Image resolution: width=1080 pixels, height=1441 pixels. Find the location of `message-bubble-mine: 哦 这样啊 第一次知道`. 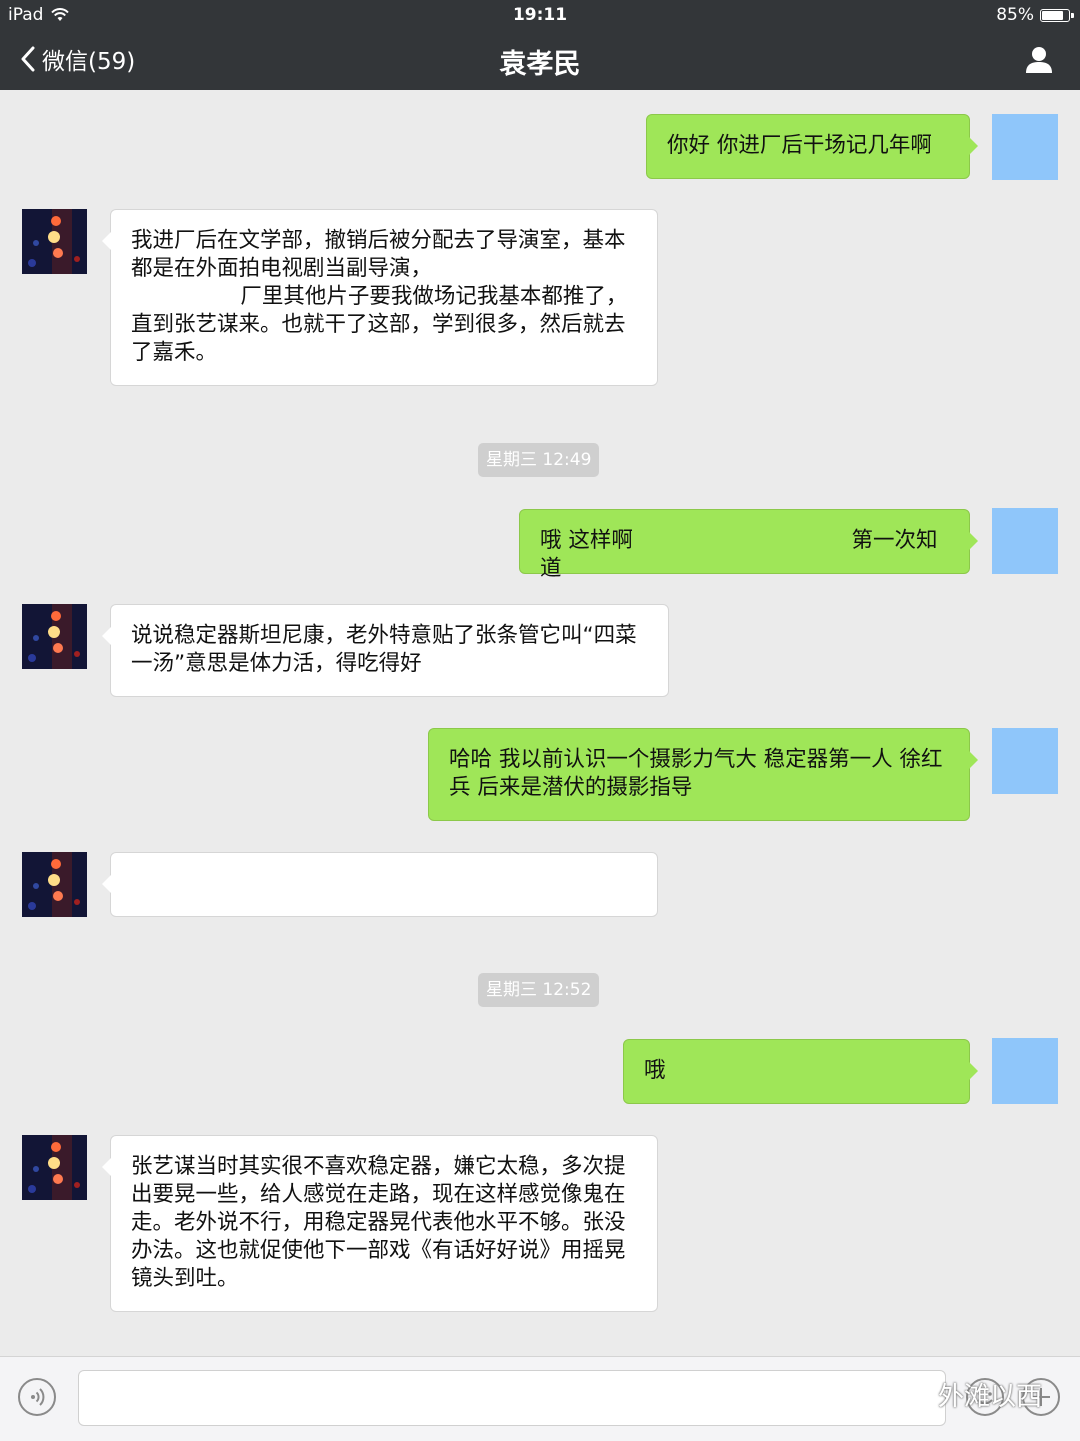

message-bubble-mine: 哦 这样啊 第一次知道 is located at coordinates (748, 545).